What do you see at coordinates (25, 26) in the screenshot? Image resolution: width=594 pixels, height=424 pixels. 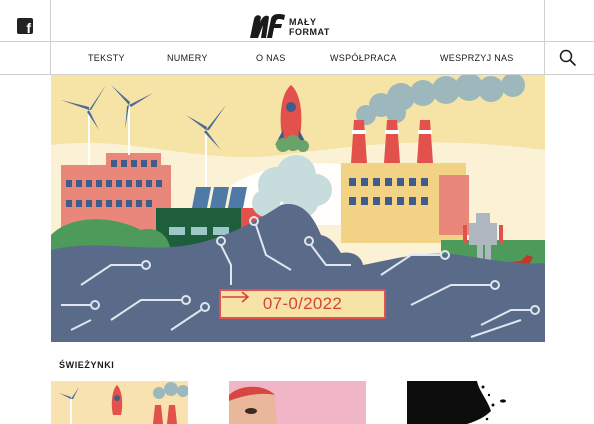 I see `facebook-icon: f` at bounding box center [25, 26].